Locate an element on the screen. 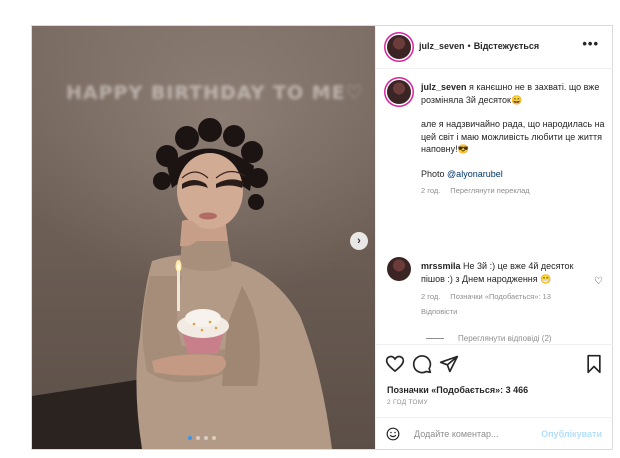  save-button is located at coordinates (594, 364).